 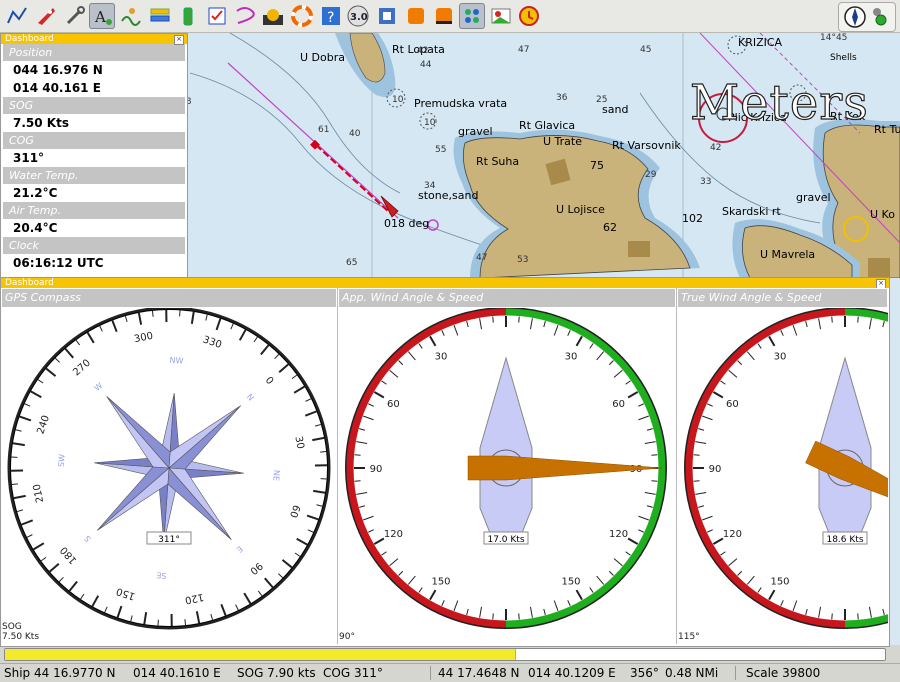 I want to click on rocket-button, so click(x=46, y=16).